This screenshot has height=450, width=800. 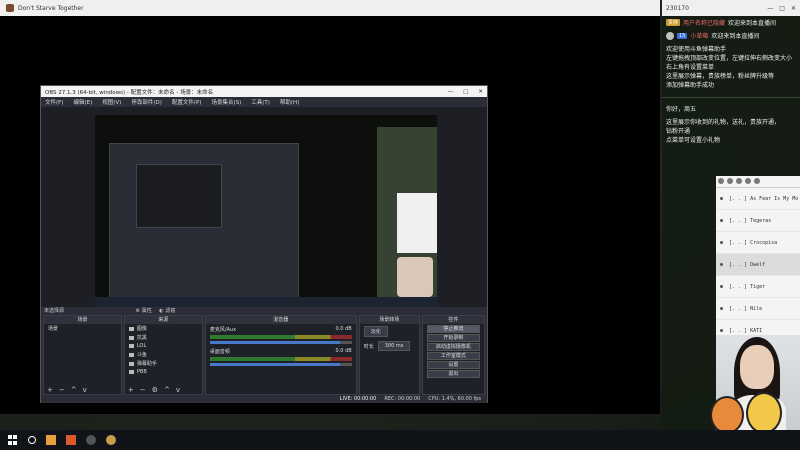 I want to click on sources-dock: 来源 图像 抗黑 LOL 斗鱼 弹幕助手 PBB + − ⚙ ^ v, so click(x=163, y=355).